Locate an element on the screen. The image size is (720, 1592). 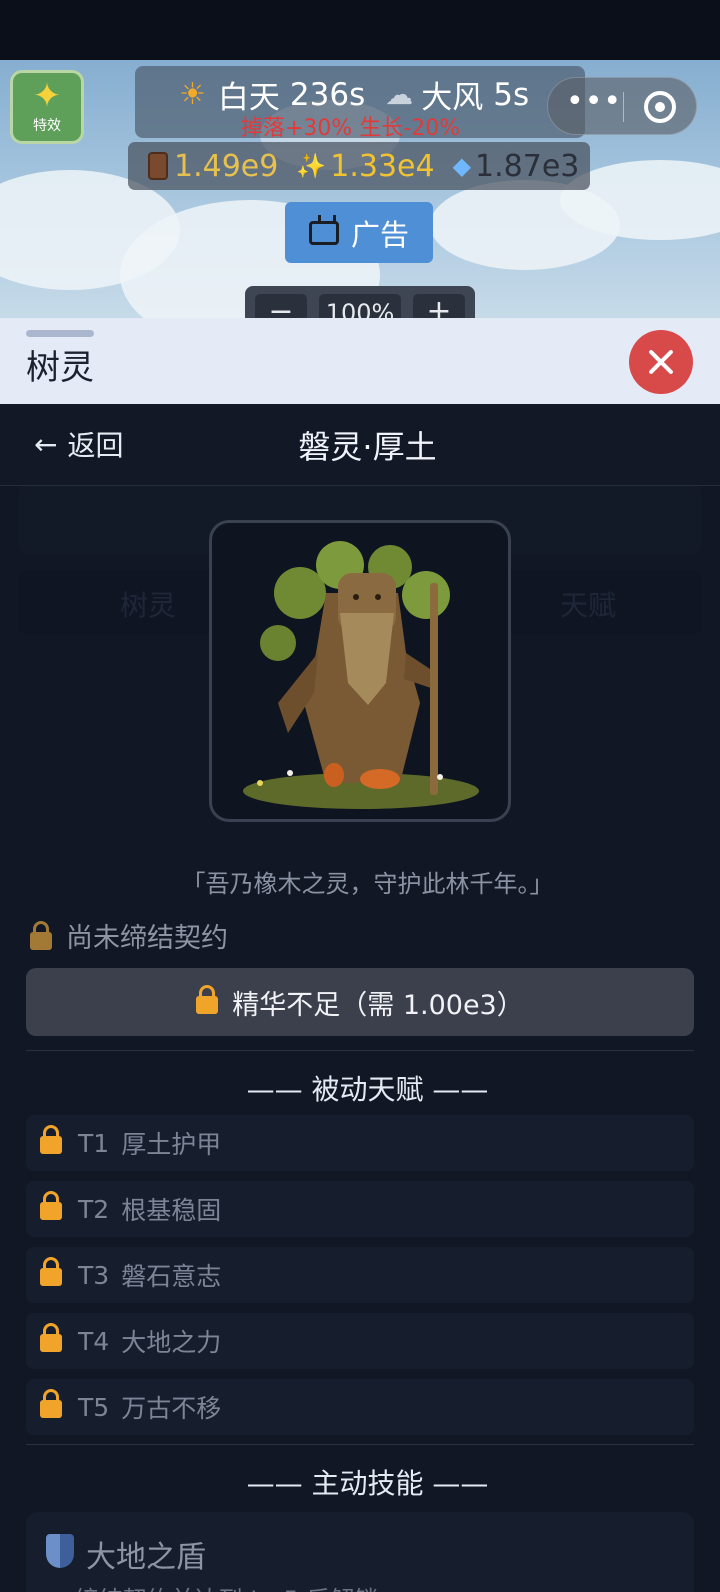
miniprogram-capsule: ••• is located at coordinates (622, 106).